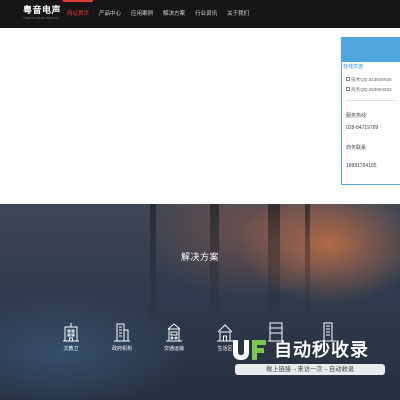 This screenshot has width=400, height=400. What do you see at coordinates (362, 128) in the screenshot?
I see `hotline-number: 028-84719789` at bounding box center [362, 128].